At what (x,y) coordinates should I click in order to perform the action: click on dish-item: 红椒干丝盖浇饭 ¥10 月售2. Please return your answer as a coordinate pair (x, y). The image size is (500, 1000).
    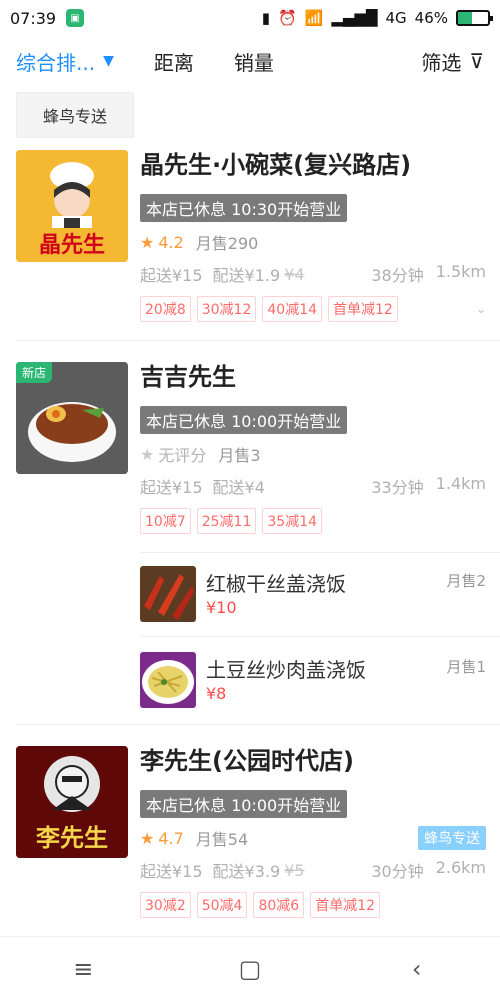
    Looking at the image, I should click on (313, 593).